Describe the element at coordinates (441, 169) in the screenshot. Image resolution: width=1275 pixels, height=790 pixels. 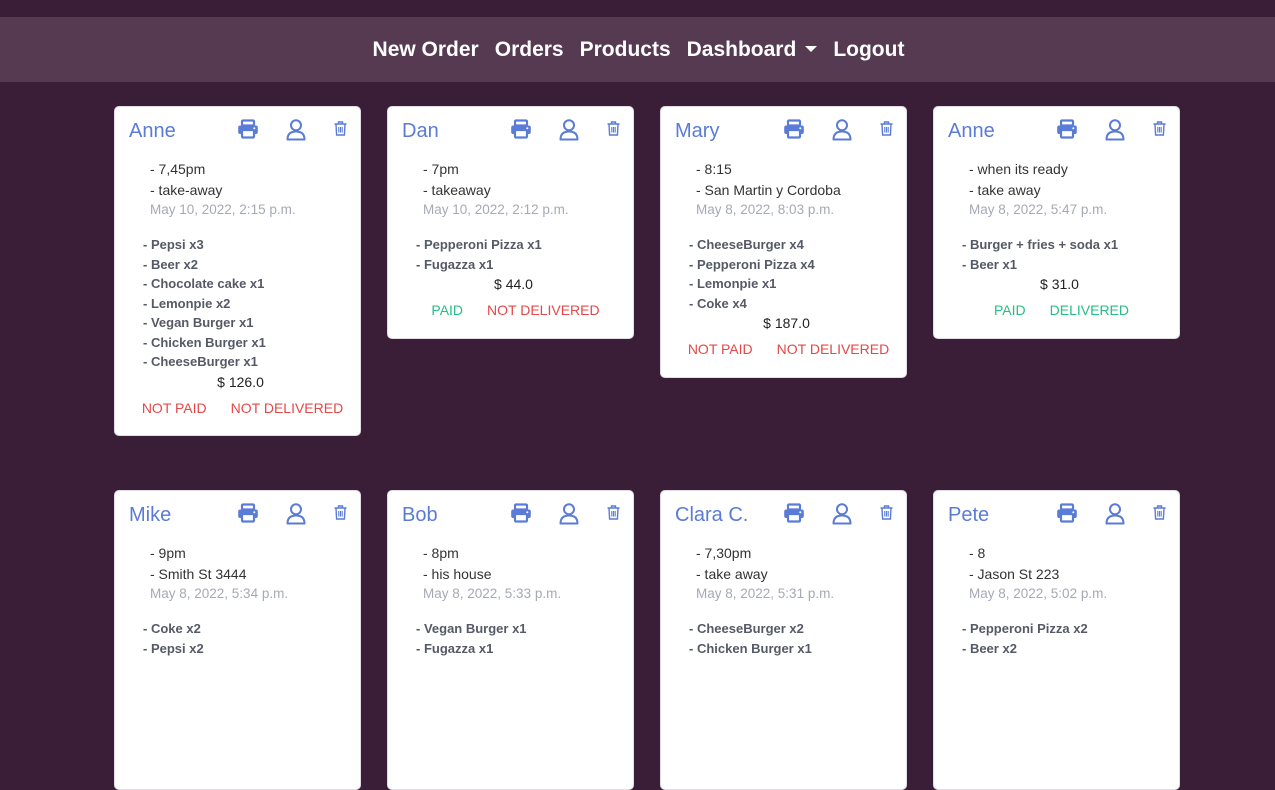
I see `order-note: - 7pm` at that location.